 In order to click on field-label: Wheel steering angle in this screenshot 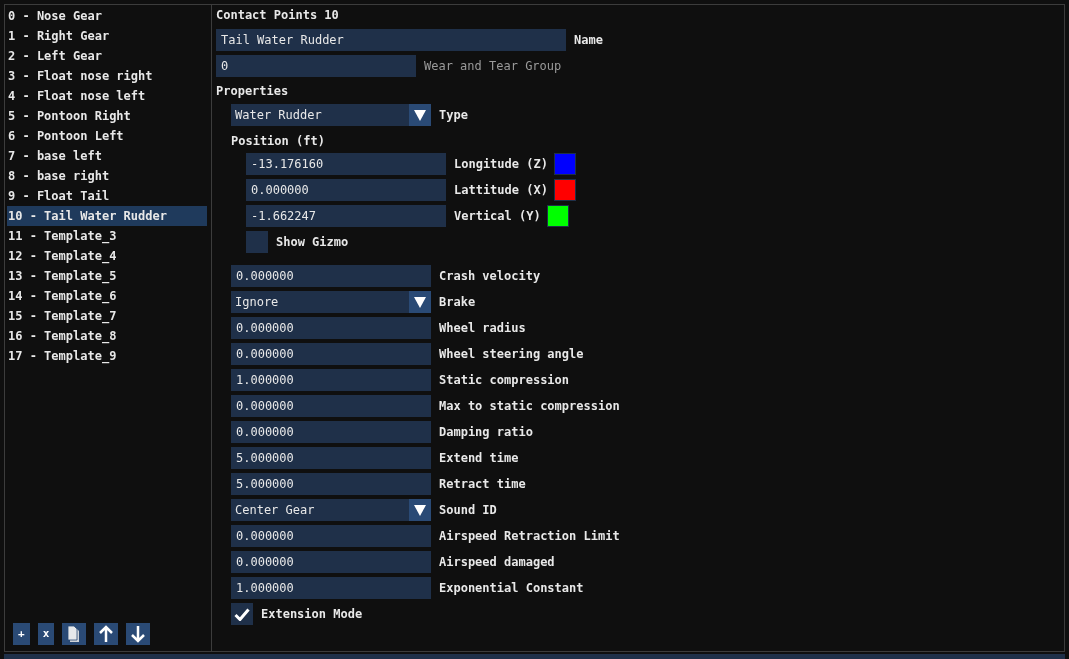, I will do `click(511, 354)`.